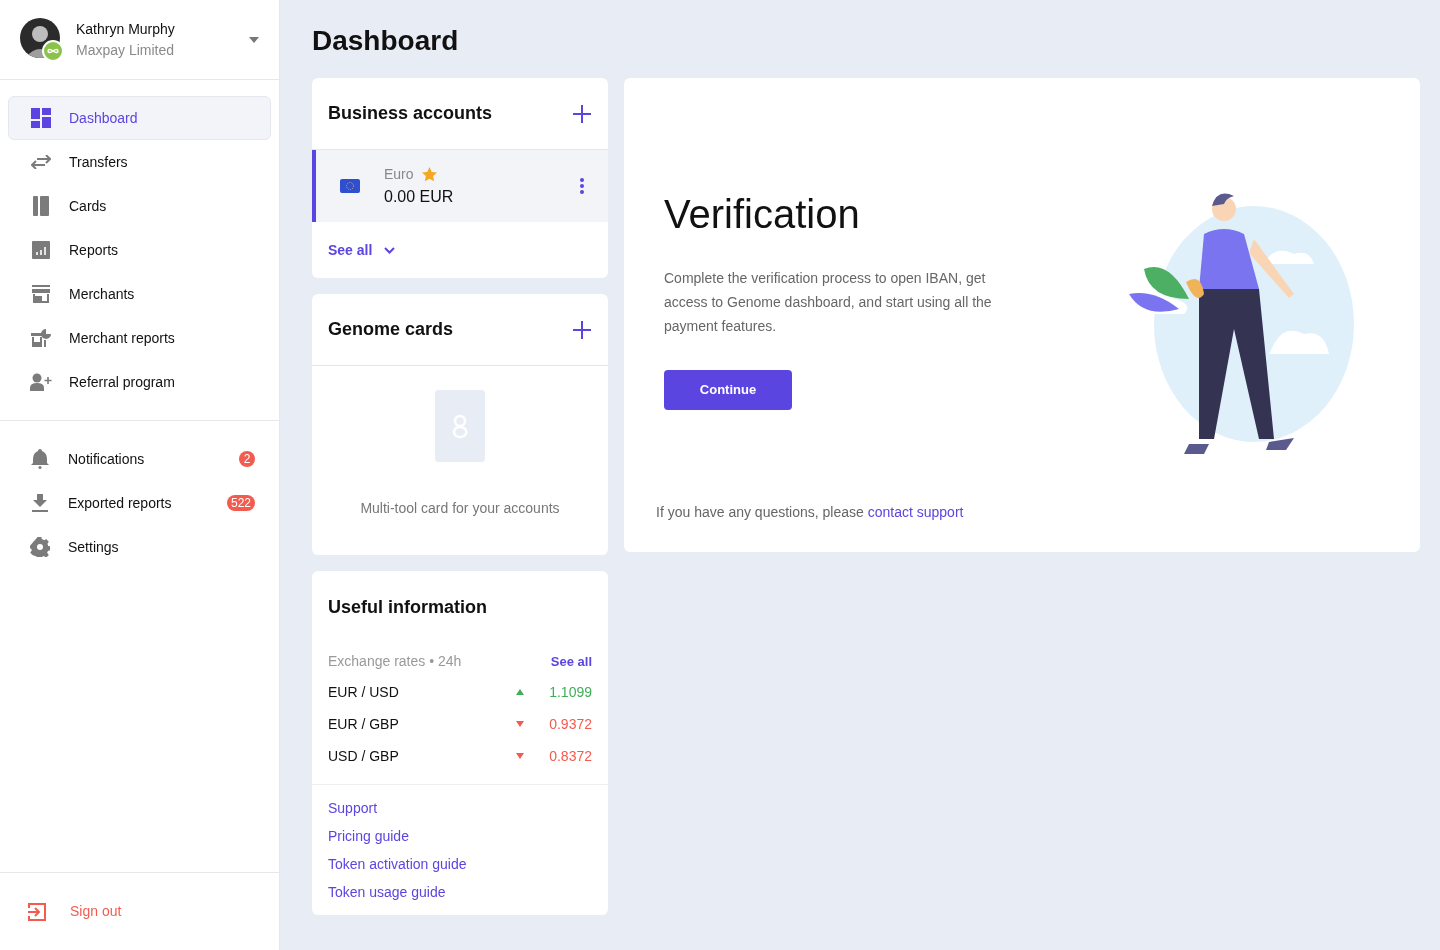 The height and width of the screenshot is (950, 1440). What do you see at coordinates (139, 118) in the screenshot?
I see `nav-item: Dashboard` at bounding box center [139, 118].